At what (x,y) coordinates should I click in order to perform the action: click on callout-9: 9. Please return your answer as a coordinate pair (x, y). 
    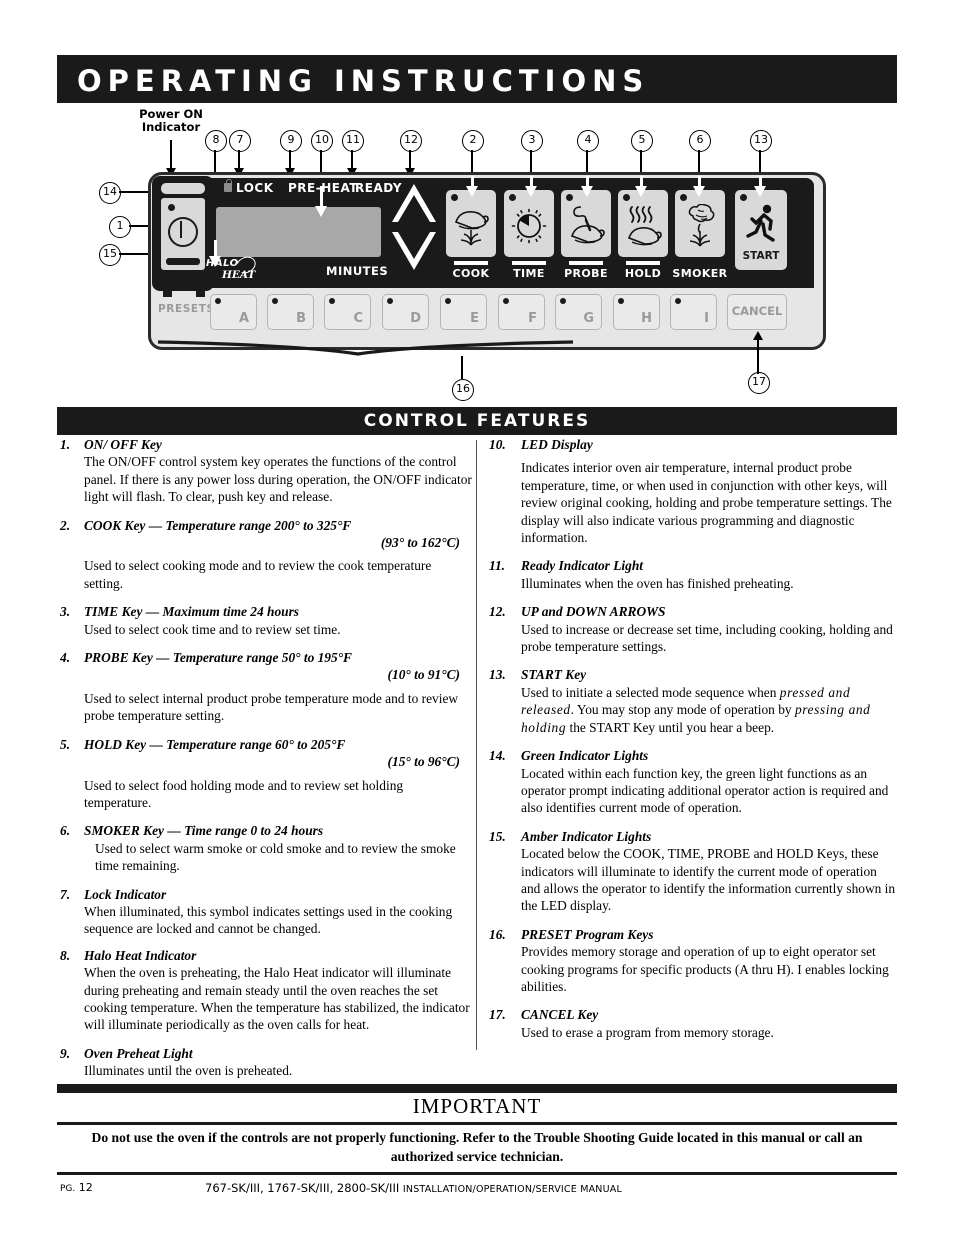
    Looking at the image, I should click on (291, 141).